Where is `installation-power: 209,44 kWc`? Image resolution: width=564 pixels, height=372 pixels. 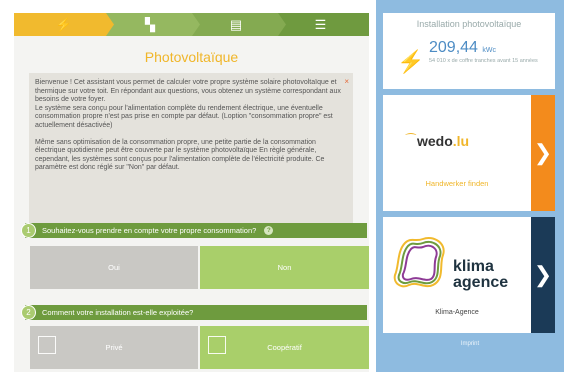
installation-power: 209,44 kWc is located at coordinates (462, 47).